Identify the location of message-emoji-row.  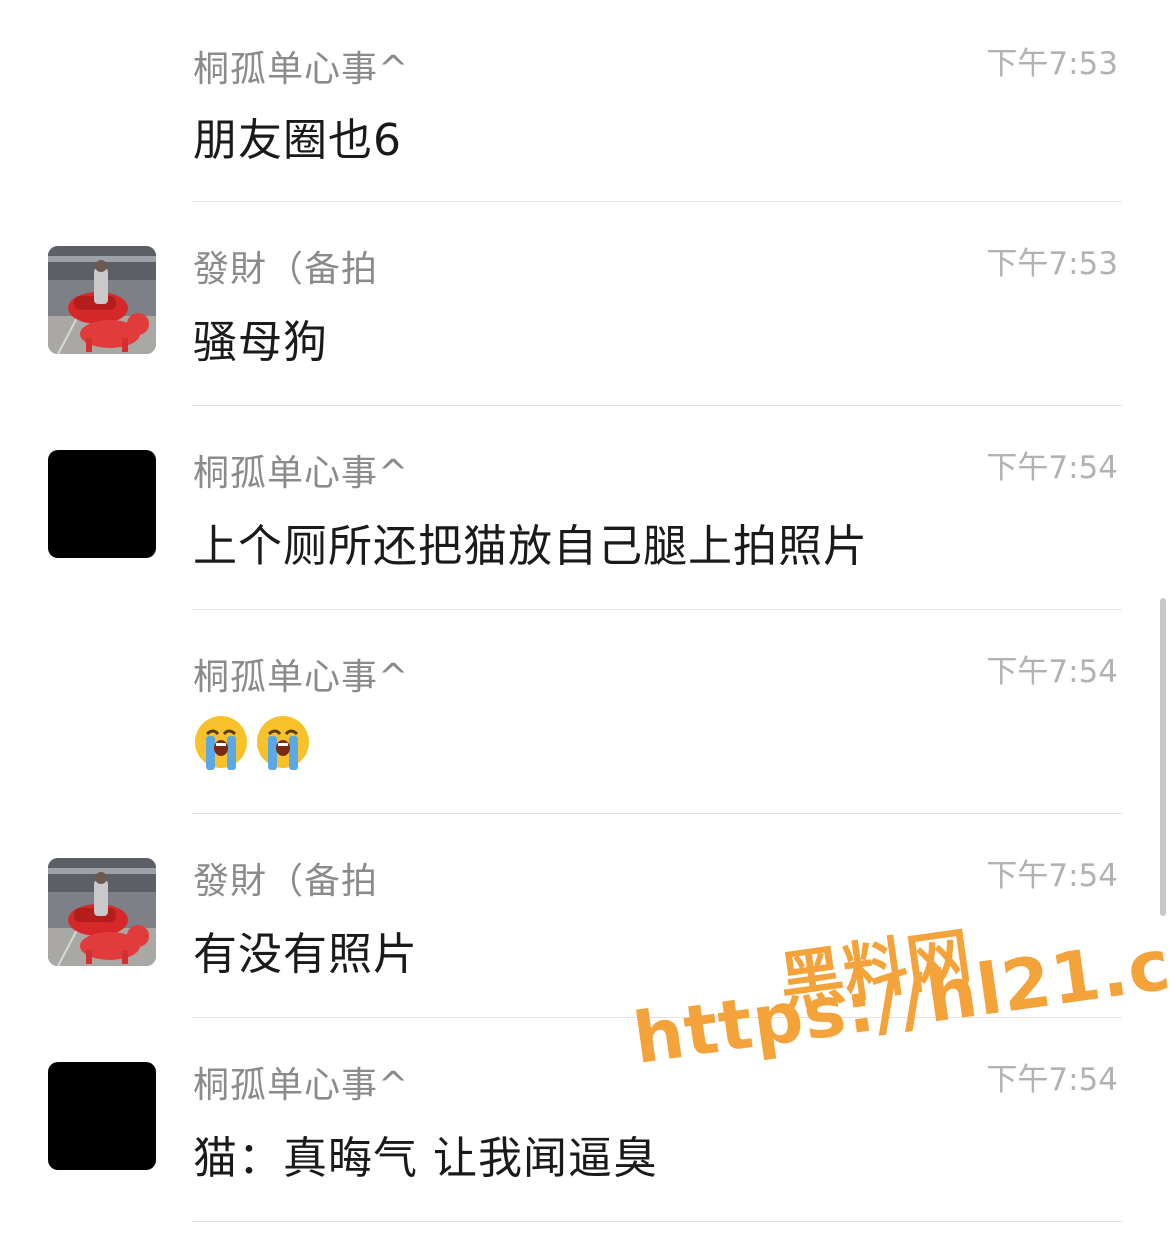
(252, 743).